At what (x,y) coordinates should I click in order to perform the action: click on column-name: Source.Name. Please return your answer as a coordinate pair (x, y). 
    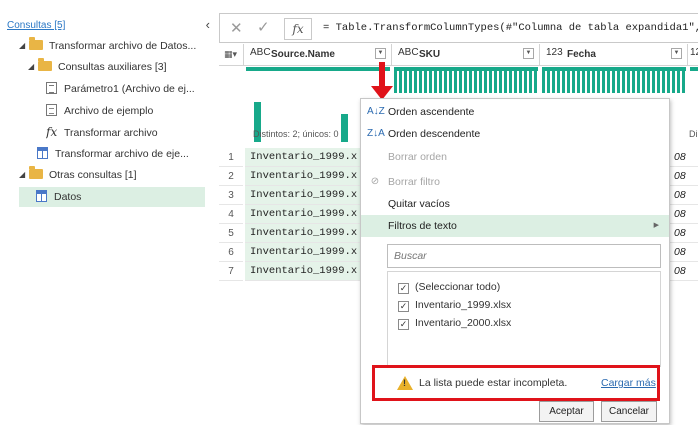
    Looking at the image, I should click on (303, 54).